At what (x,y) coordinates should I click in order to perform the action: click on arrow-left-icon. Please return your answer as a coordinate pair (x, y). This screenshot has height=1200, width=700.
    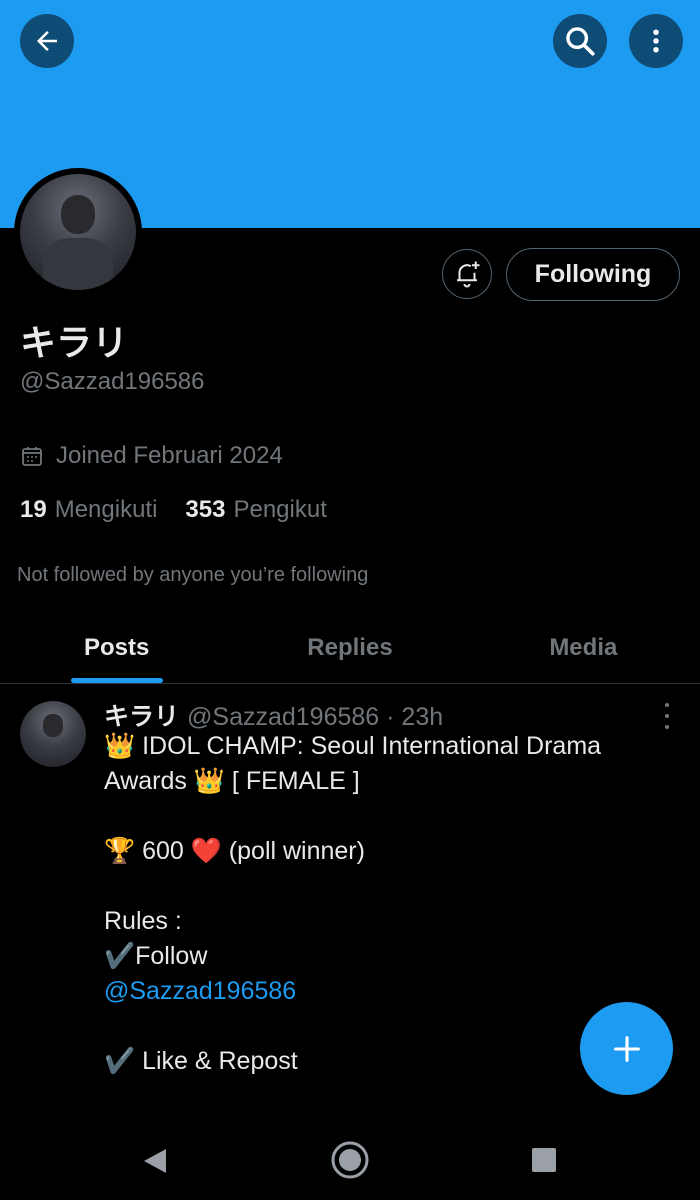
    Looking at the image, I should click on (47, 41).